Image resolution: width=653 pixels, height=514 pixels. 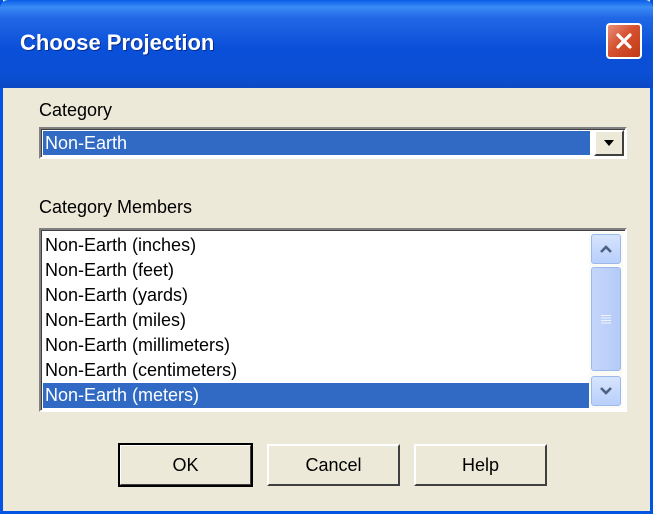 I want to click on category-label: Category, so click(x=76, y=110).